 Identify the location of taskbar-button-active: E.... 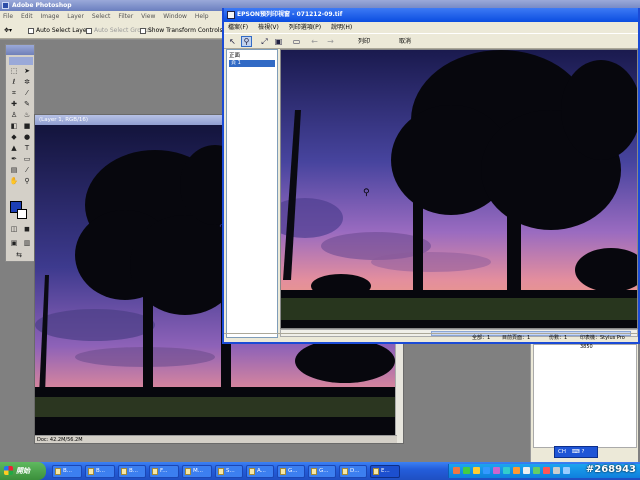
(385, 471).